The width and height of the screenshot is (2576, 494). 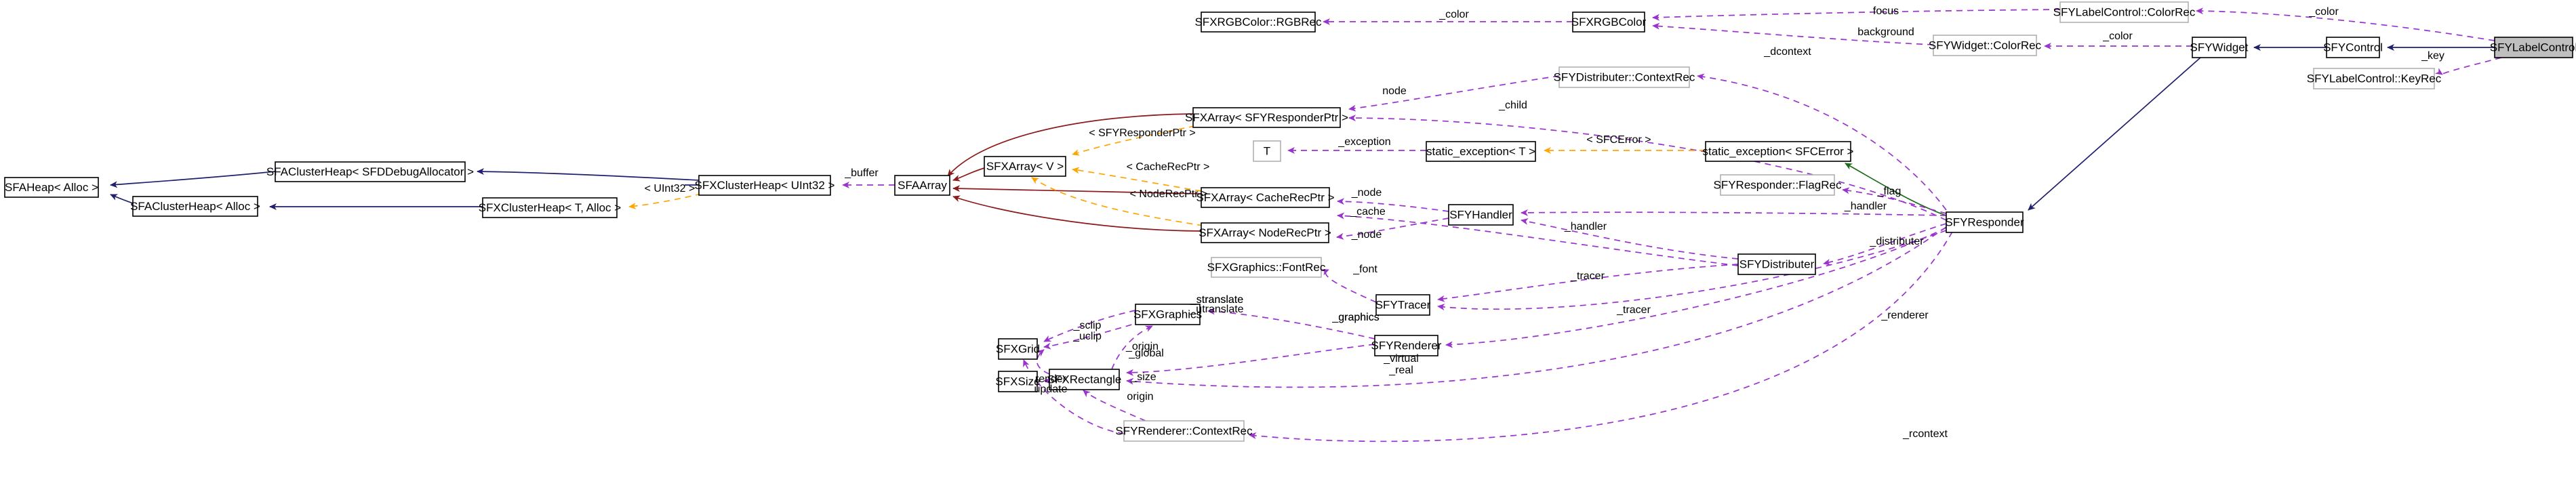 I want to click on edge-label-renderer: _renderer, so click(x=1904, y=315).